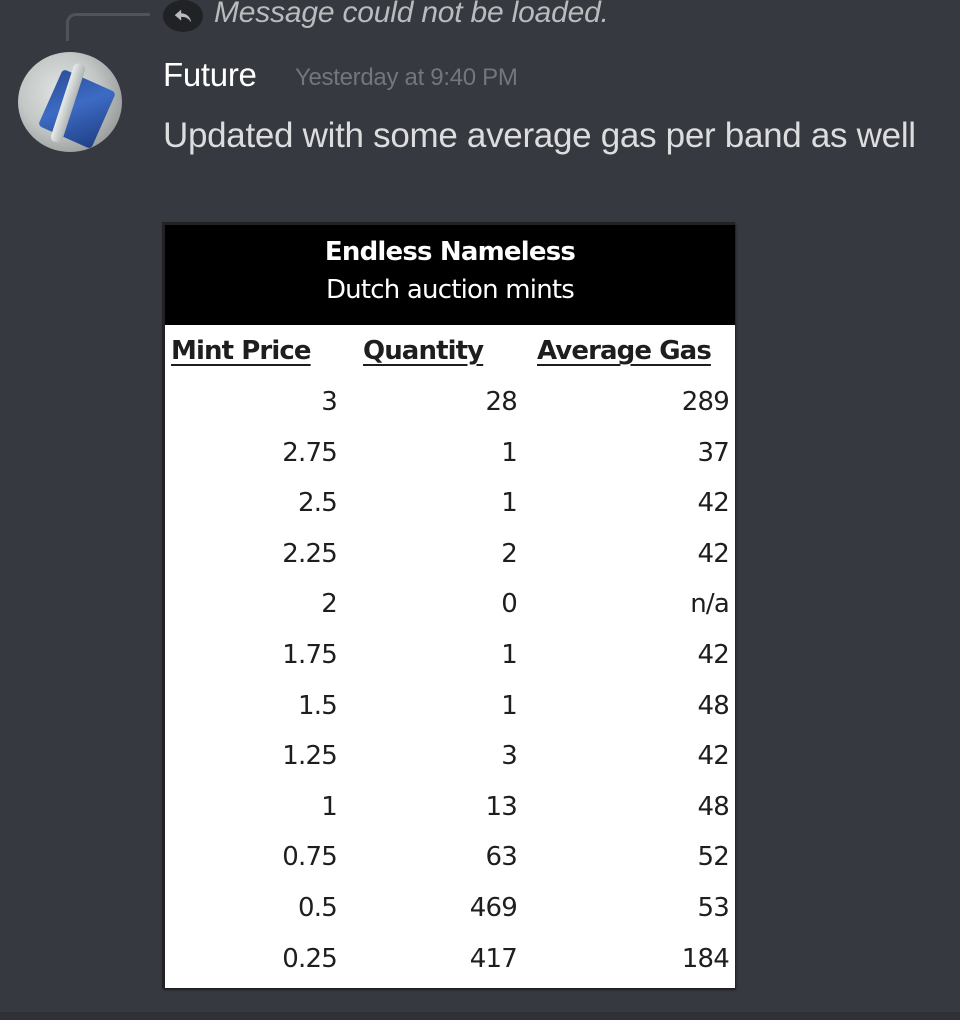 The height and width of the screenshot is (1020, 960). Describe the element at coordinates (713, 857) in the screenshot. I see `average-gas-cell: 52` at that location.